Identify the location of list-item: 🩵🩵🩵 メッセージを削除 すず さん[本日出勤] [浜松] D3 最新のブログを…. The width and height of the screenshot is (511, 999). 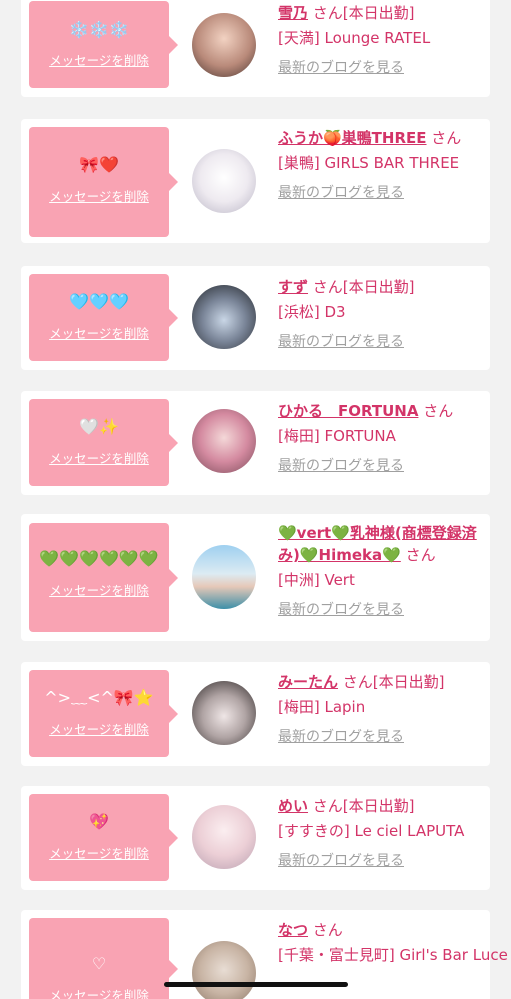
(255, 318).